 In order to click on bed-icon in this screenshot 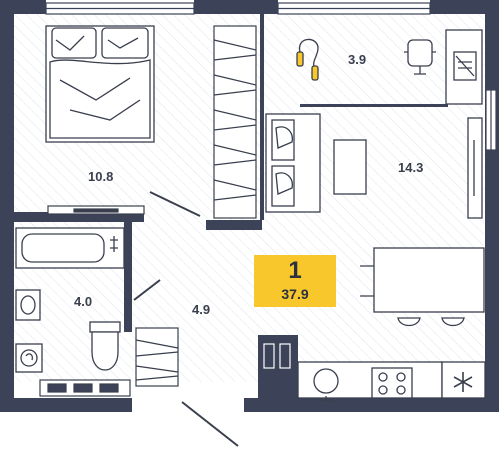, I will do `click(100, 84)`.